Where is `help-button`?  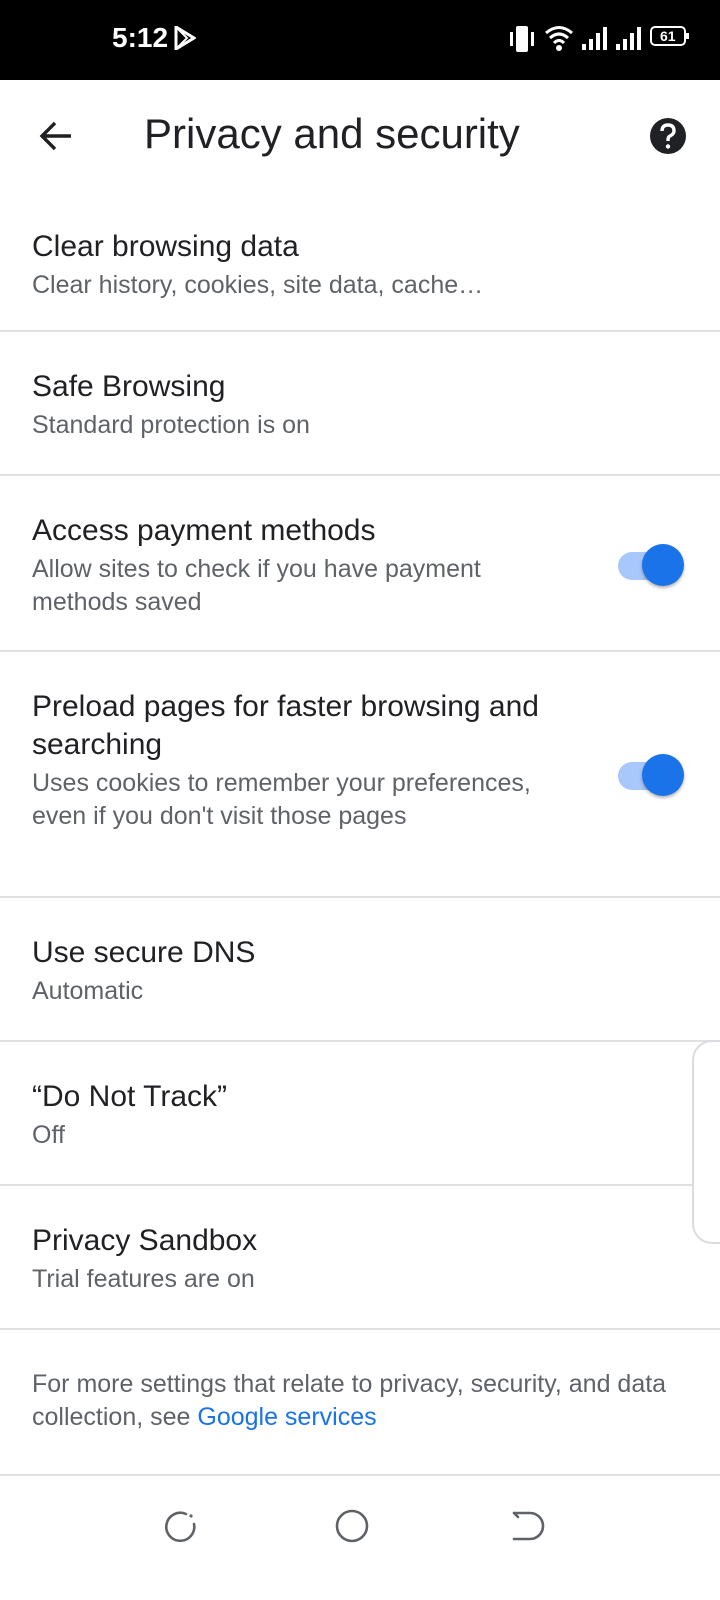
help-button is located at coordinates (668, 136).